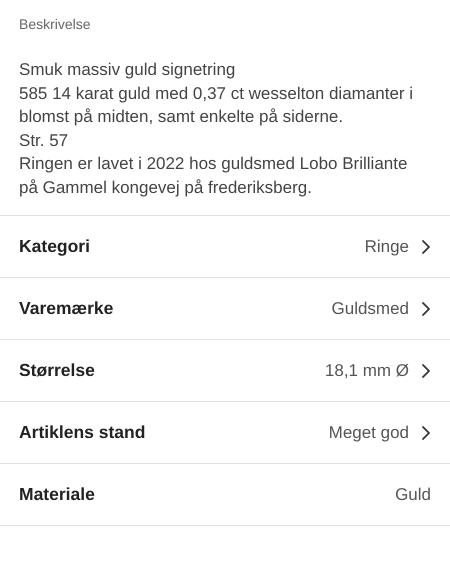  What do you see at coordinates (386, 246) in the screenshot?
I see `attribute-value: Ringe` at bounding box center [386, 246].